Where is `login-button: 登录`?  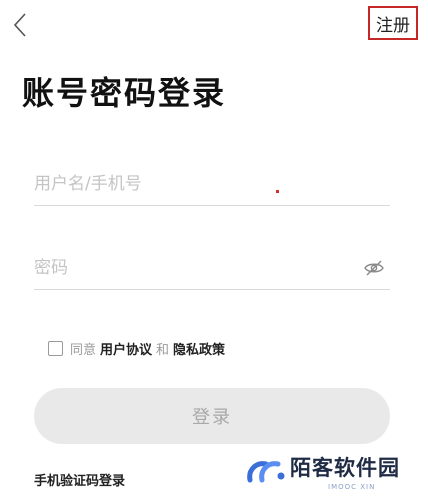 login-button: 登录 is located at coordinates (212, 416).